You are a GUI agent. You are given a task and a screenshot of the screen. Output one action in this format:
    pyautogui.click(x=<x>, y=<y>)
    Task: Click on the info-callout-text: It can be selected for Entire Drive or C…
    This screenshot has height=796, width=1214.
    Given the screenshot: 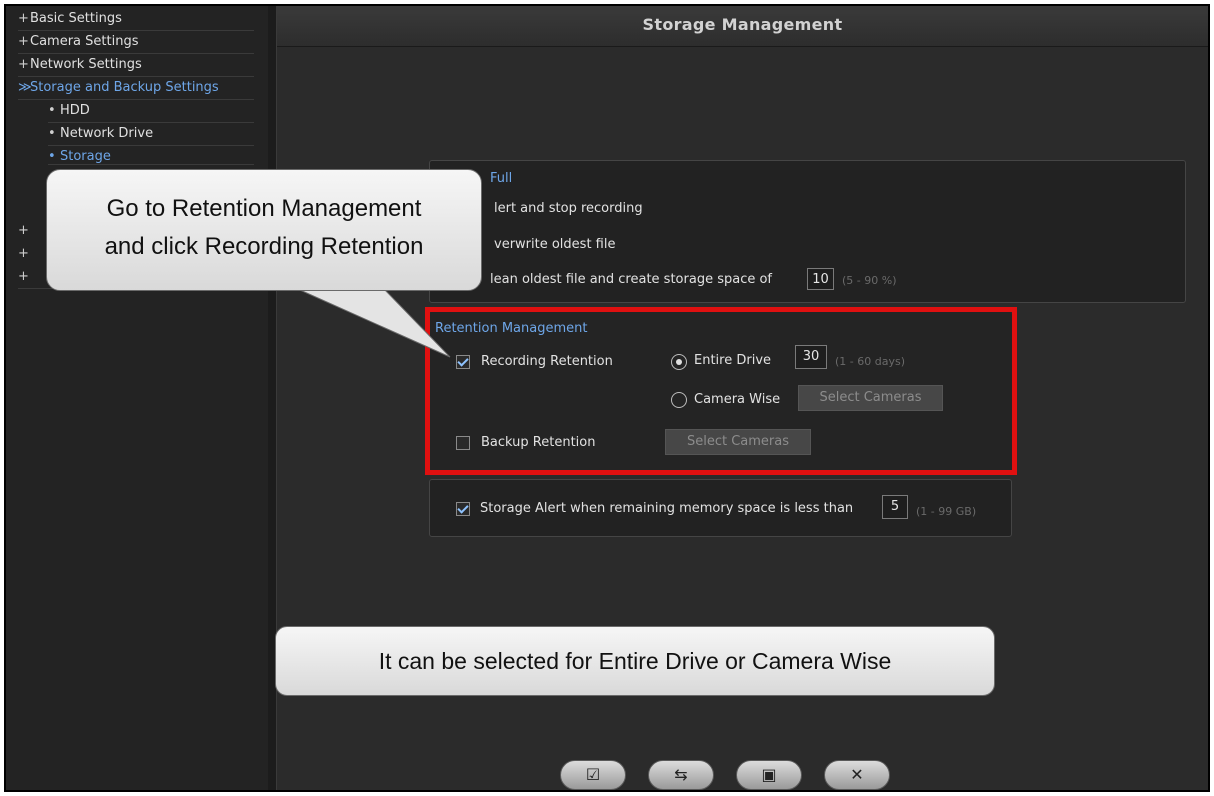 What is the action you would take?
    pyautogui.click(x=635, y=661)
    